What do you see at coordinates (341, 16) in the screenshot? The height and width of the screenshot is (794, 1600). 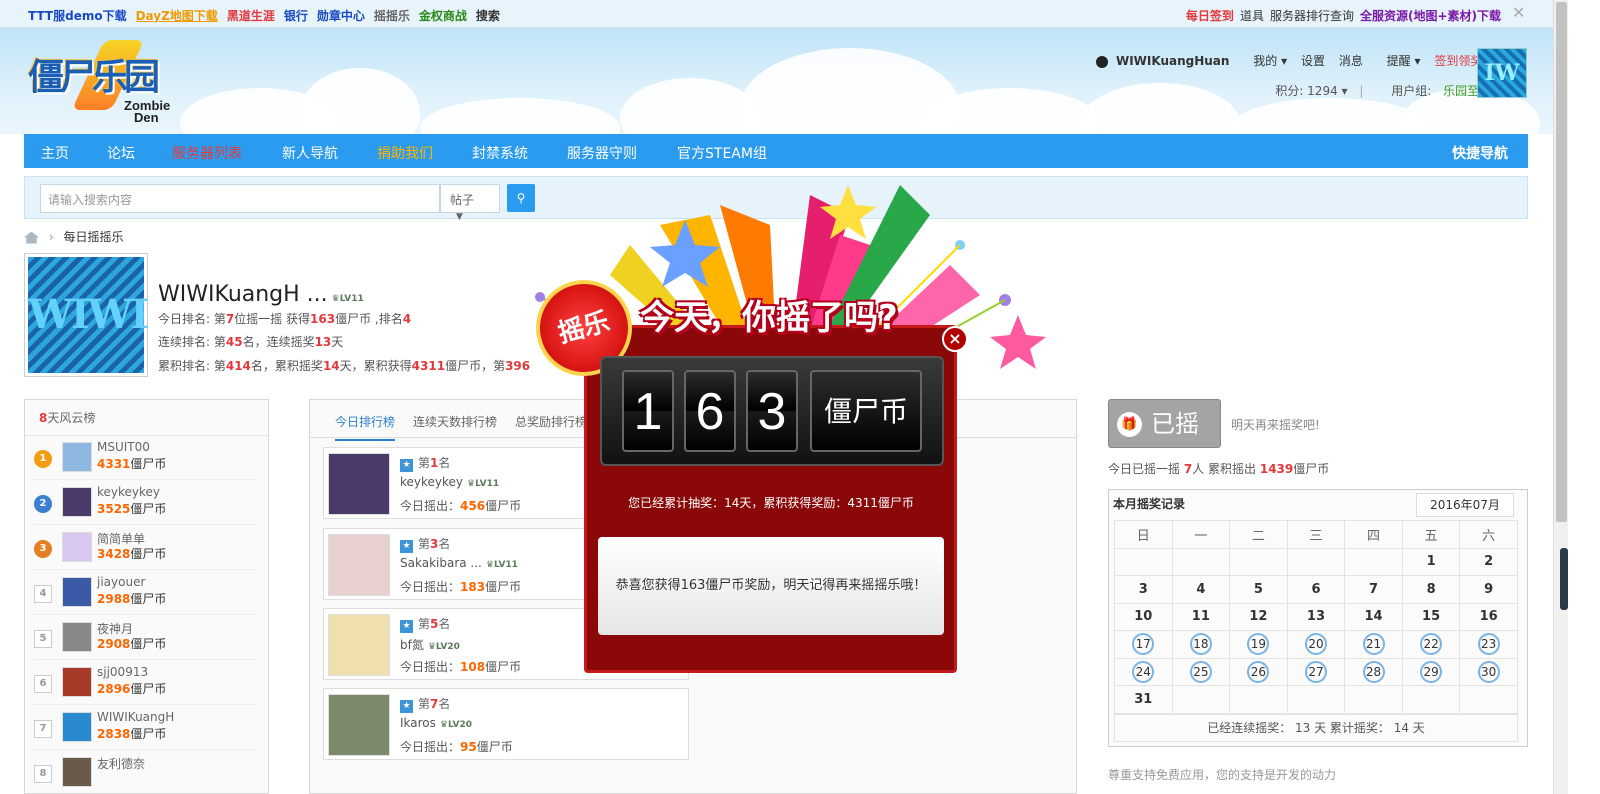 I see `top-link: 勋章中心` at bounding box center [341, 16].